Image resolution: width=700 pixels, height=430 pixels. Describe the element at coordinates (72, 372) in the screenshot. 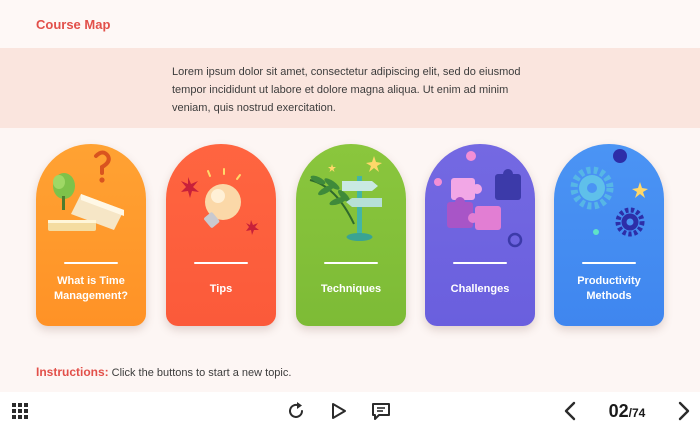

I see `instructions-label: Instructions:` at that location.